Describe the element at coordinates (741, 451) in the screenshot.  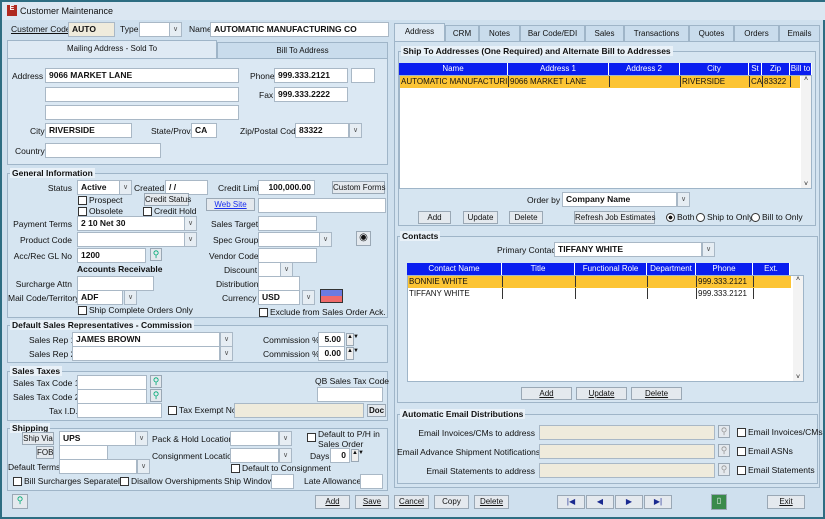
I see `email-asn-checkbox` at that location.